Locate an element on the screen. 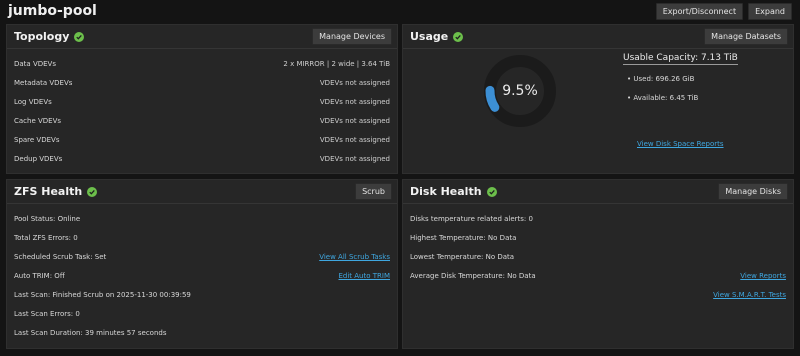 This screenshot has height=356, width=800. topology-title: Topology is located at coordinates (42, 36).